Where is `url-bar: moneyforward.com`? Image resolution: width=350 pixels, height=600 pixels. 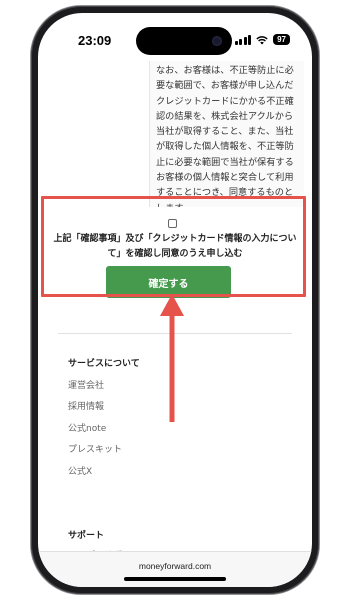 url-bar: moneyforward.com is located at coordinates (175, 569).